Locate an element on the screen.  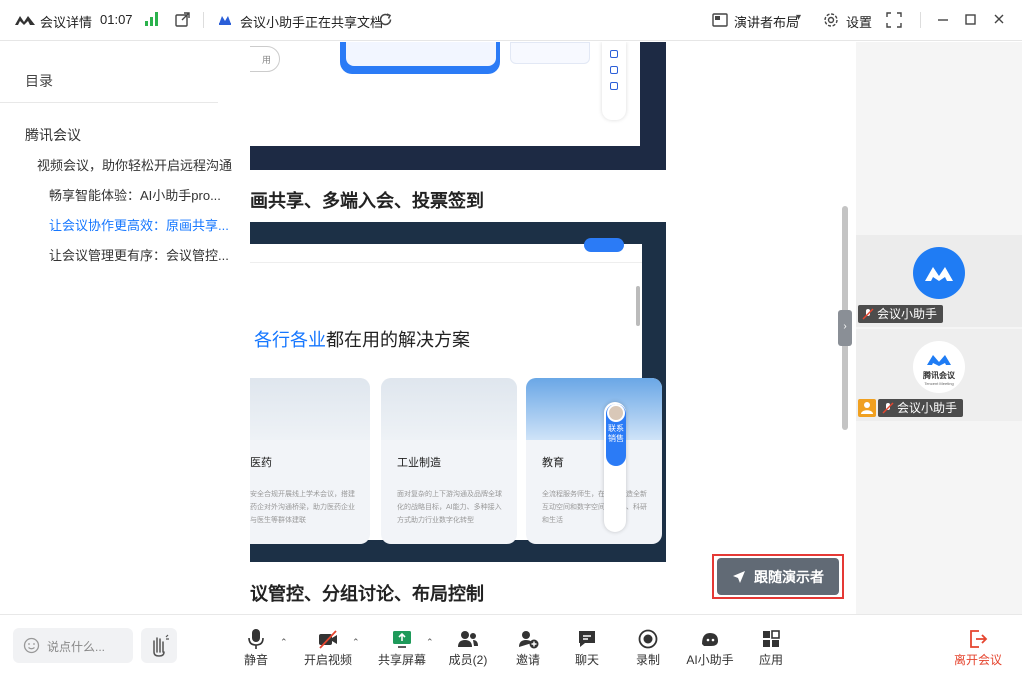
share-screen-button: 共享屏幕 is located at coordinates (402, 648).